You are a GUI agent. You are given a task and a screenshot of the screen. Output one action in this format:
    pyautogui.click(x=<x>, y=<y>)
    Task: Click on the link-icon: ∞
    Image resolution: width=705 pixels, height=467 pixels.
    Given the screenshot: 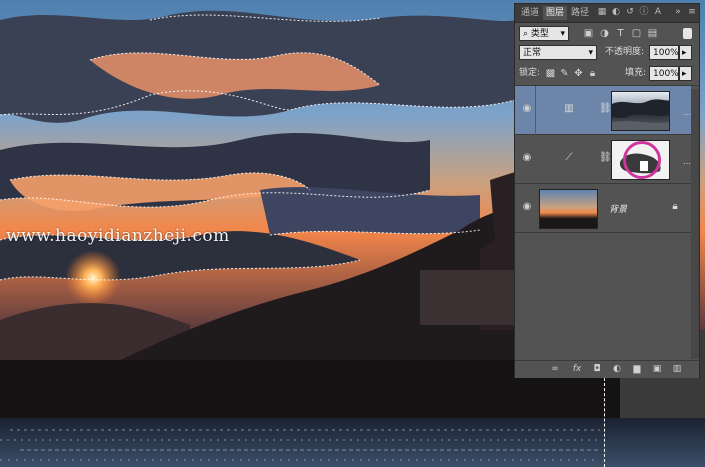 What is the action you would take?
    pyautogui.click(x=555, y=369)
    